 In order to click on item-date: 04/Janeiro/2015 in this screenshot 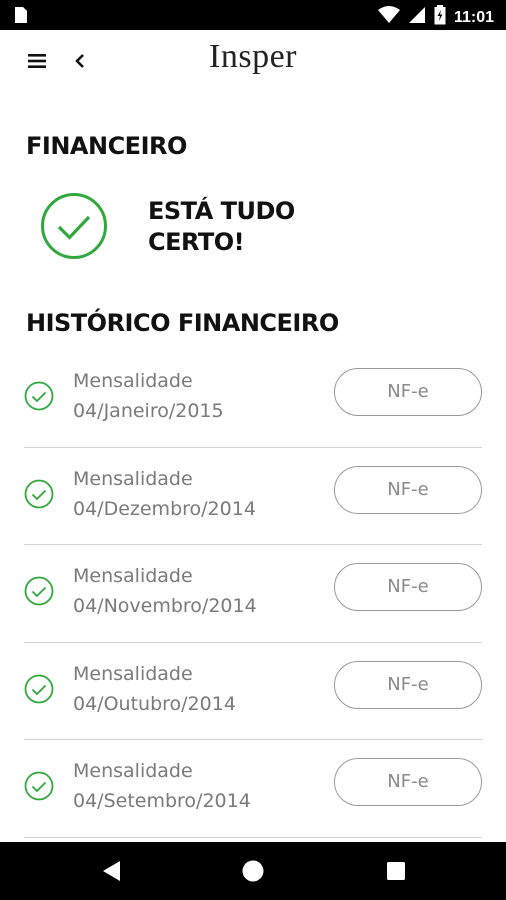, I will do `click(148, 411)`.